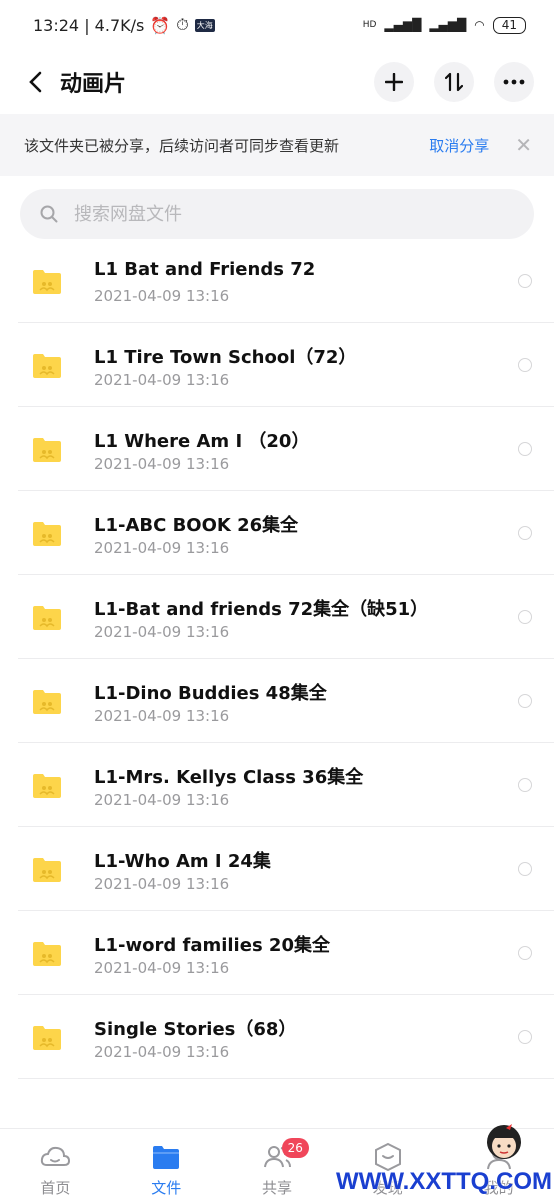  Describe the element at coordinates (448, 25) in the screenshot. I see `signal-icon-2: ▂▄▆█` at that location.